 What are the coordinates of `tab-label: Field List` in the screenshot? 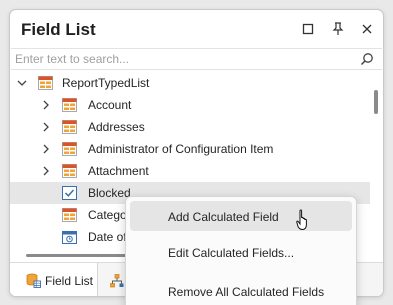 It's located at (69, 280).